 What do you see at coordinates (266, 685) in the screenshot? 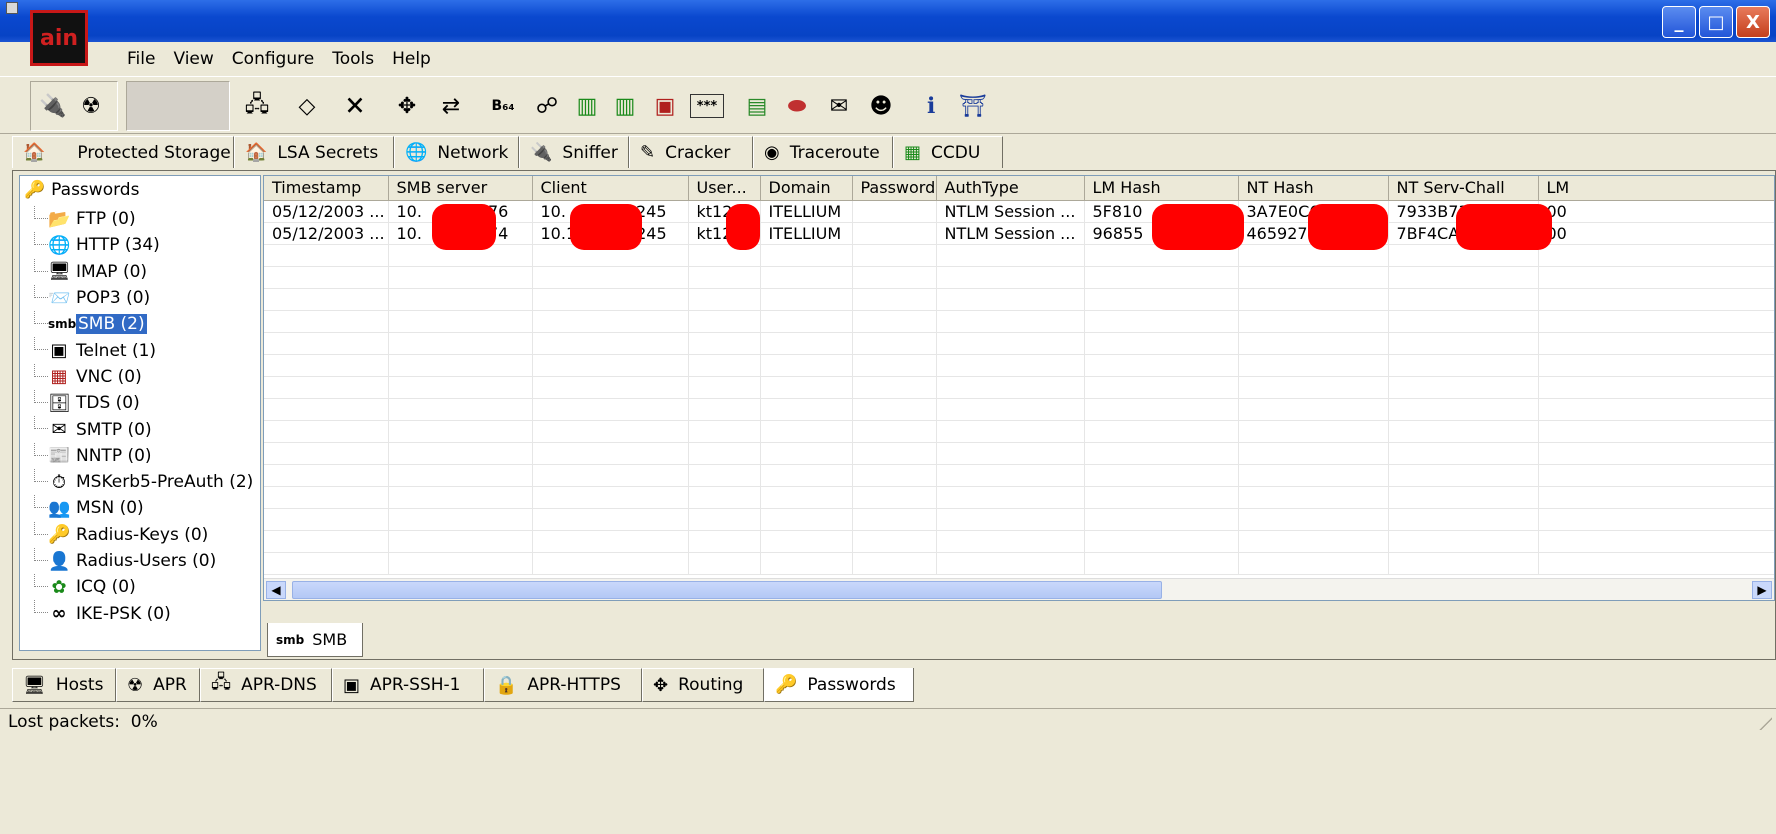
I see `tab-apr-dns: 🖧 APR-DNS` at bounding box center [266, 685].